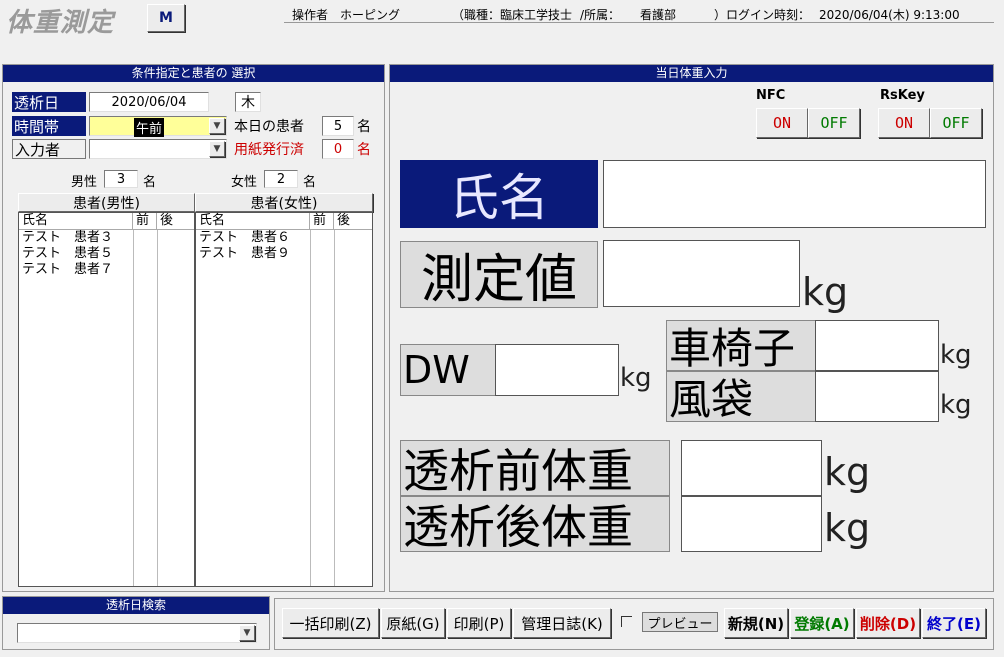 This screenshot has width=1004, height=657. I want to click on register-button: 登録(A), so click(822, 623).